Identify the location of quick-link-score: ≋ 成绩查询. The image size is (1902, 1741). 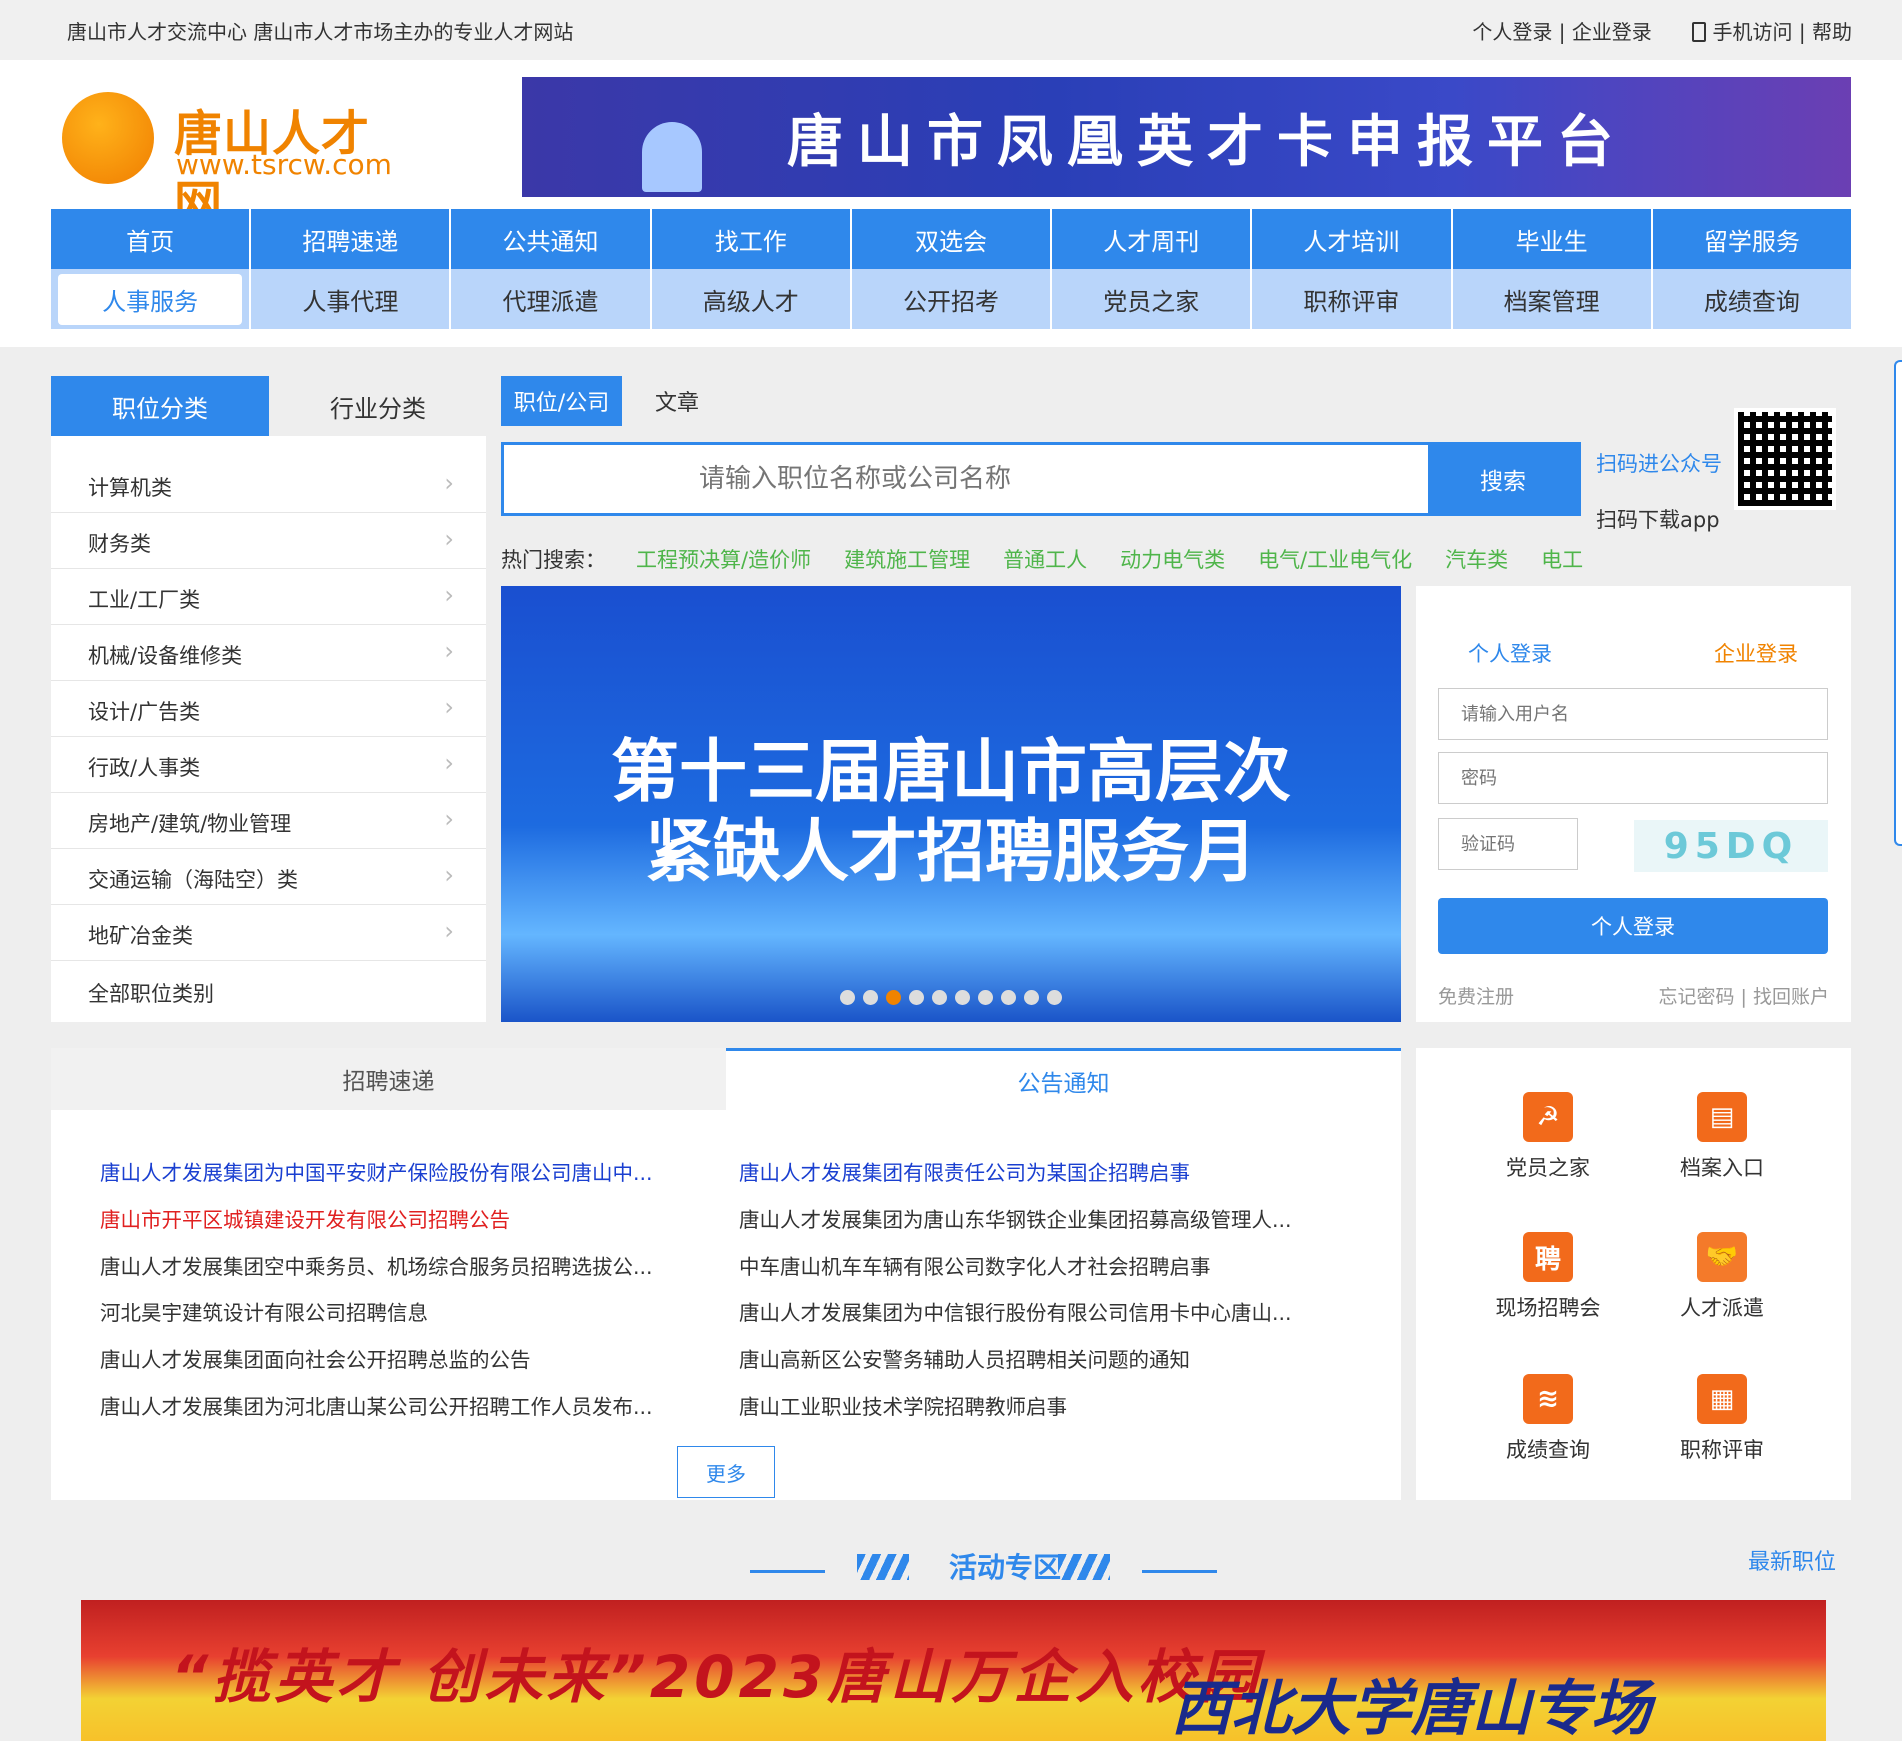
(1548, 1433).